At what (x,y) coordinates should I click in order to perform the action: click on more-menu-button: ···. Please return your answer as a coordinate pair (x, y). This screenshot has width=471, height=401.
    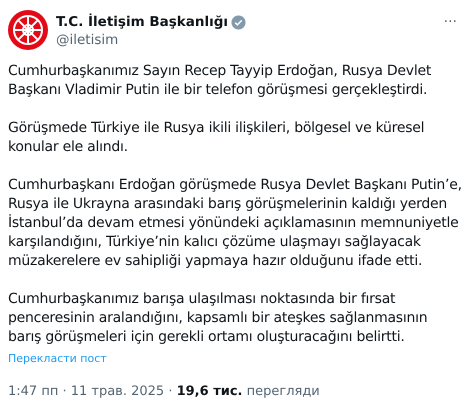
    Looking at the image, I should click on (450, 22).